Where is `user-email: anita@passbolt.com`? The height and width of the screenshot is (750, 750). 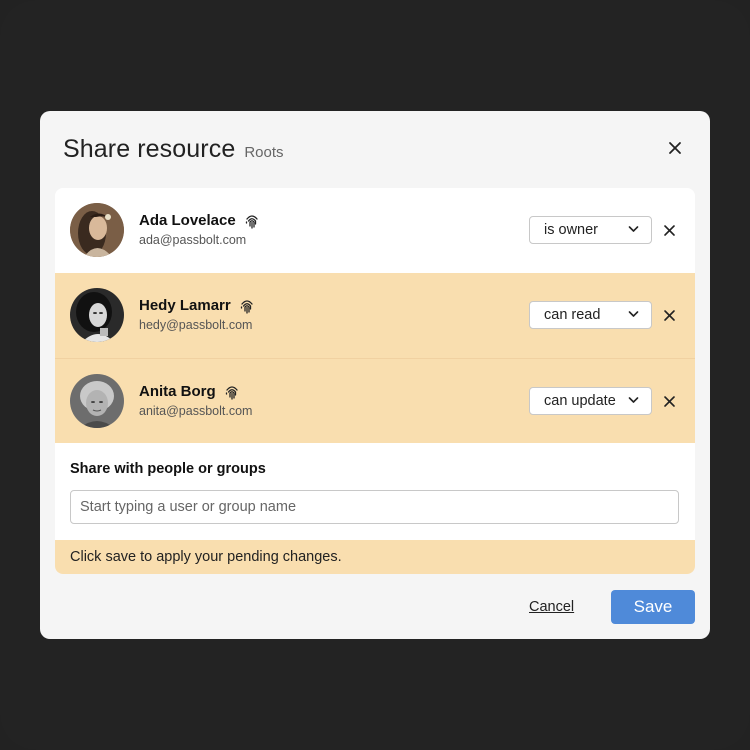
user-email: anita@passbolt.com is located at coordinates (196, 411).